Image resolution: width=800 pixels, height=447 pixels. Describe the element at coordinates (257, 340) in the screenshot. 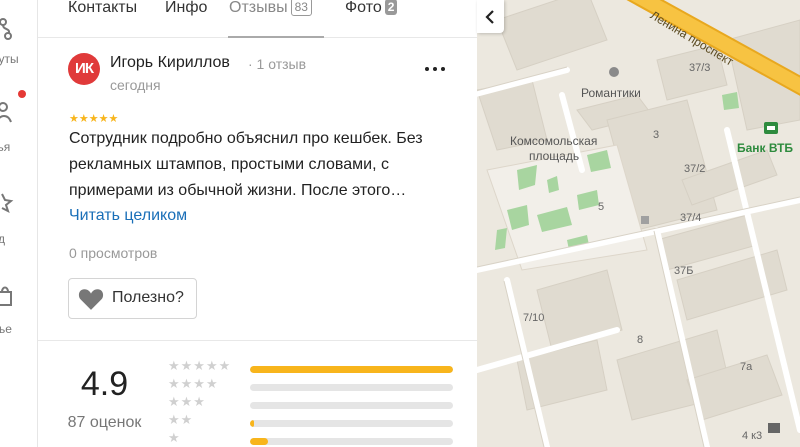

I see `section-divider` at that location.